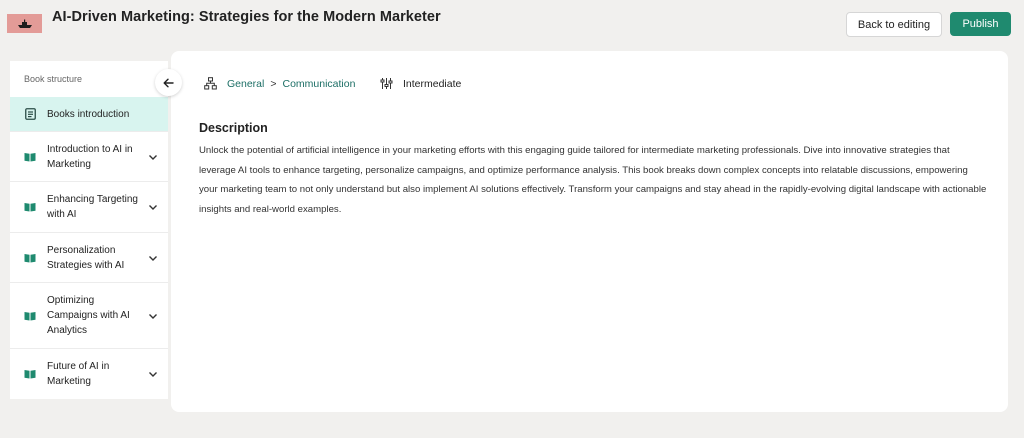 Image resolution: width=1024 pixels, height=438 pixels. Describe the element at coordinates (233, 128) in the screenshot. I see `description-heading: Description` at that location.